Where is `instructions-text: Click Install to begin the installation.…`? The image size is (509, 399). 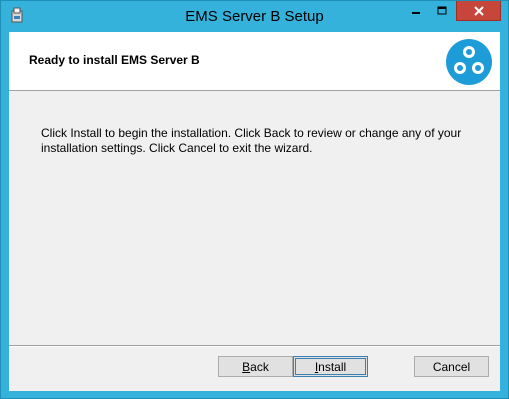
instructions-text: Click Install to begin the installation.… is located at coordinates (251, 140).